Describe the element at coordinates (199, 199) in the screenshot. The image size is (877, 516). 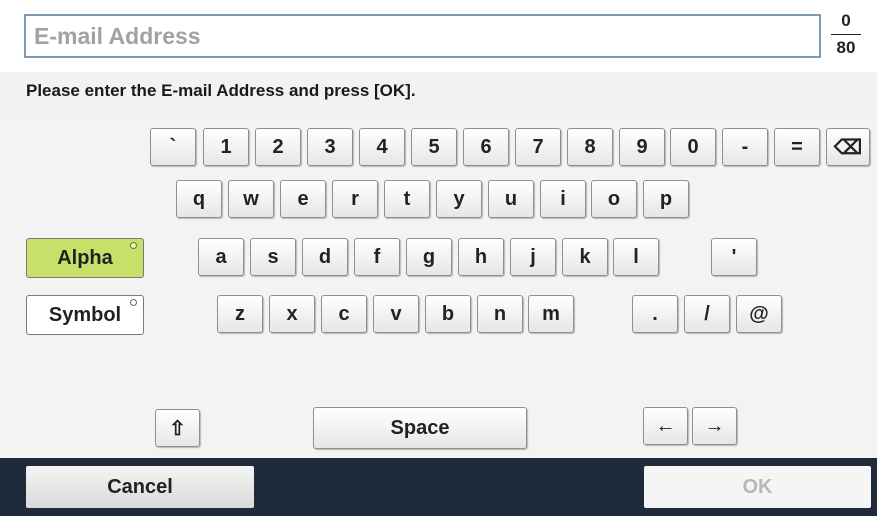
I see `key-q: q` at that location.